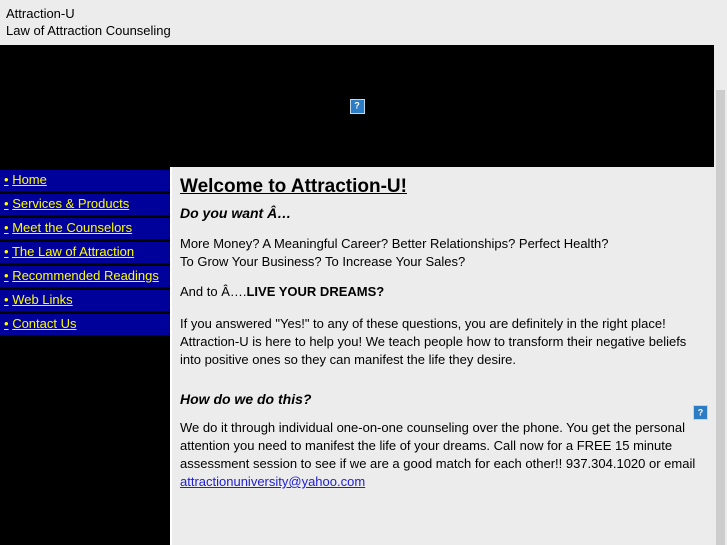  Describe the element at coordinates (720, 317) in the screenshot. I see `scrollbar-track` at that location.